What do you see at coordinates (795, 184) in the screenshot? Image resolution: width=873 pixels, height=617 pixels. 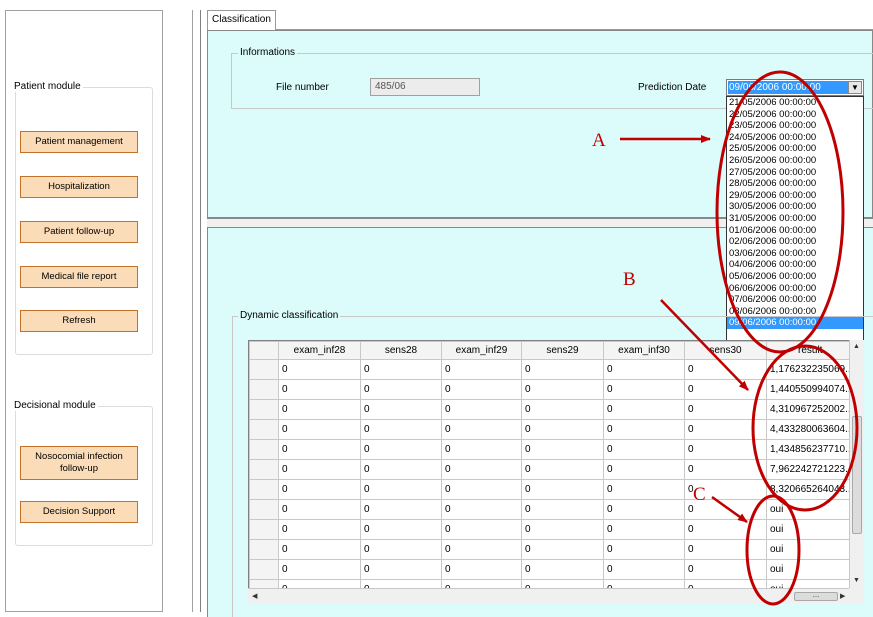 I see `date-option: 28/05/2006 00:00:00` at bounding box center [795, 184].